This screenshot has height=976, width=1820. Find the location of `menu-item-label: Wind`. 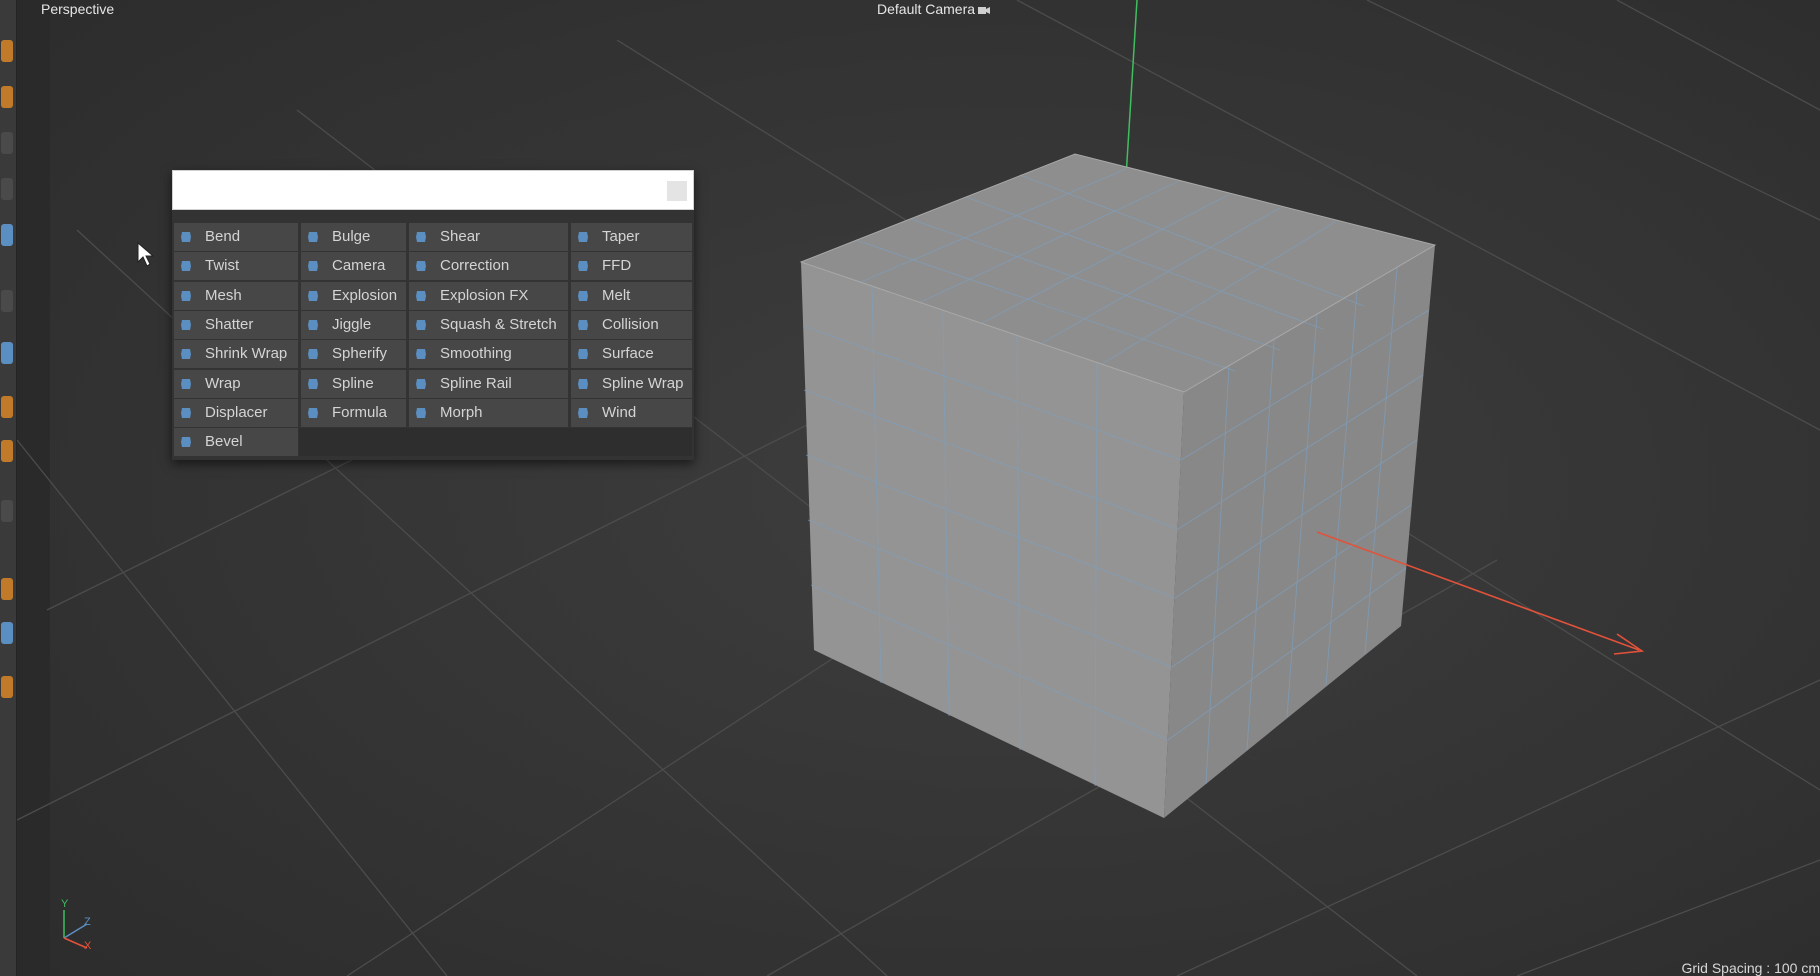

menu-item-label: Wind is located at coordinates (619, 412).